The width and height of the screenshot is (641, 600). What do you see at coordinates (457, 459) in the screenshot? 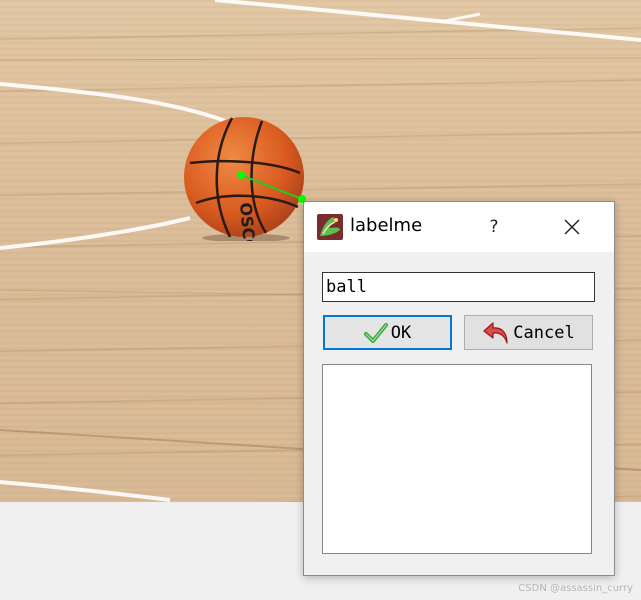
I see `label-list` at bounding box center [457, 459].